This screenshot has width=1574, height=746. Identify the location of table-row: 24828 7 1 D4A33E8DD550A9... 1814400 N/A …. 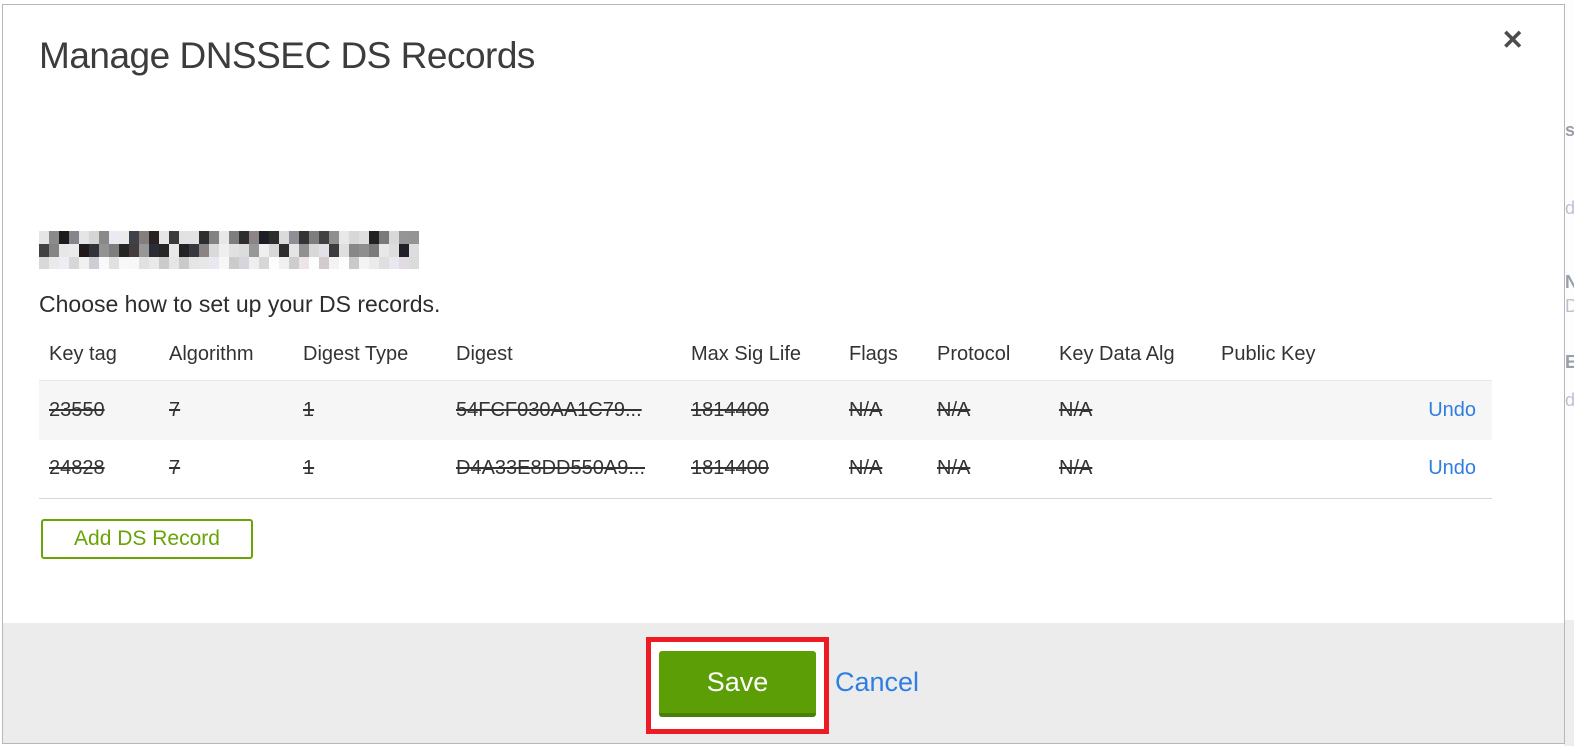
(765, 469).